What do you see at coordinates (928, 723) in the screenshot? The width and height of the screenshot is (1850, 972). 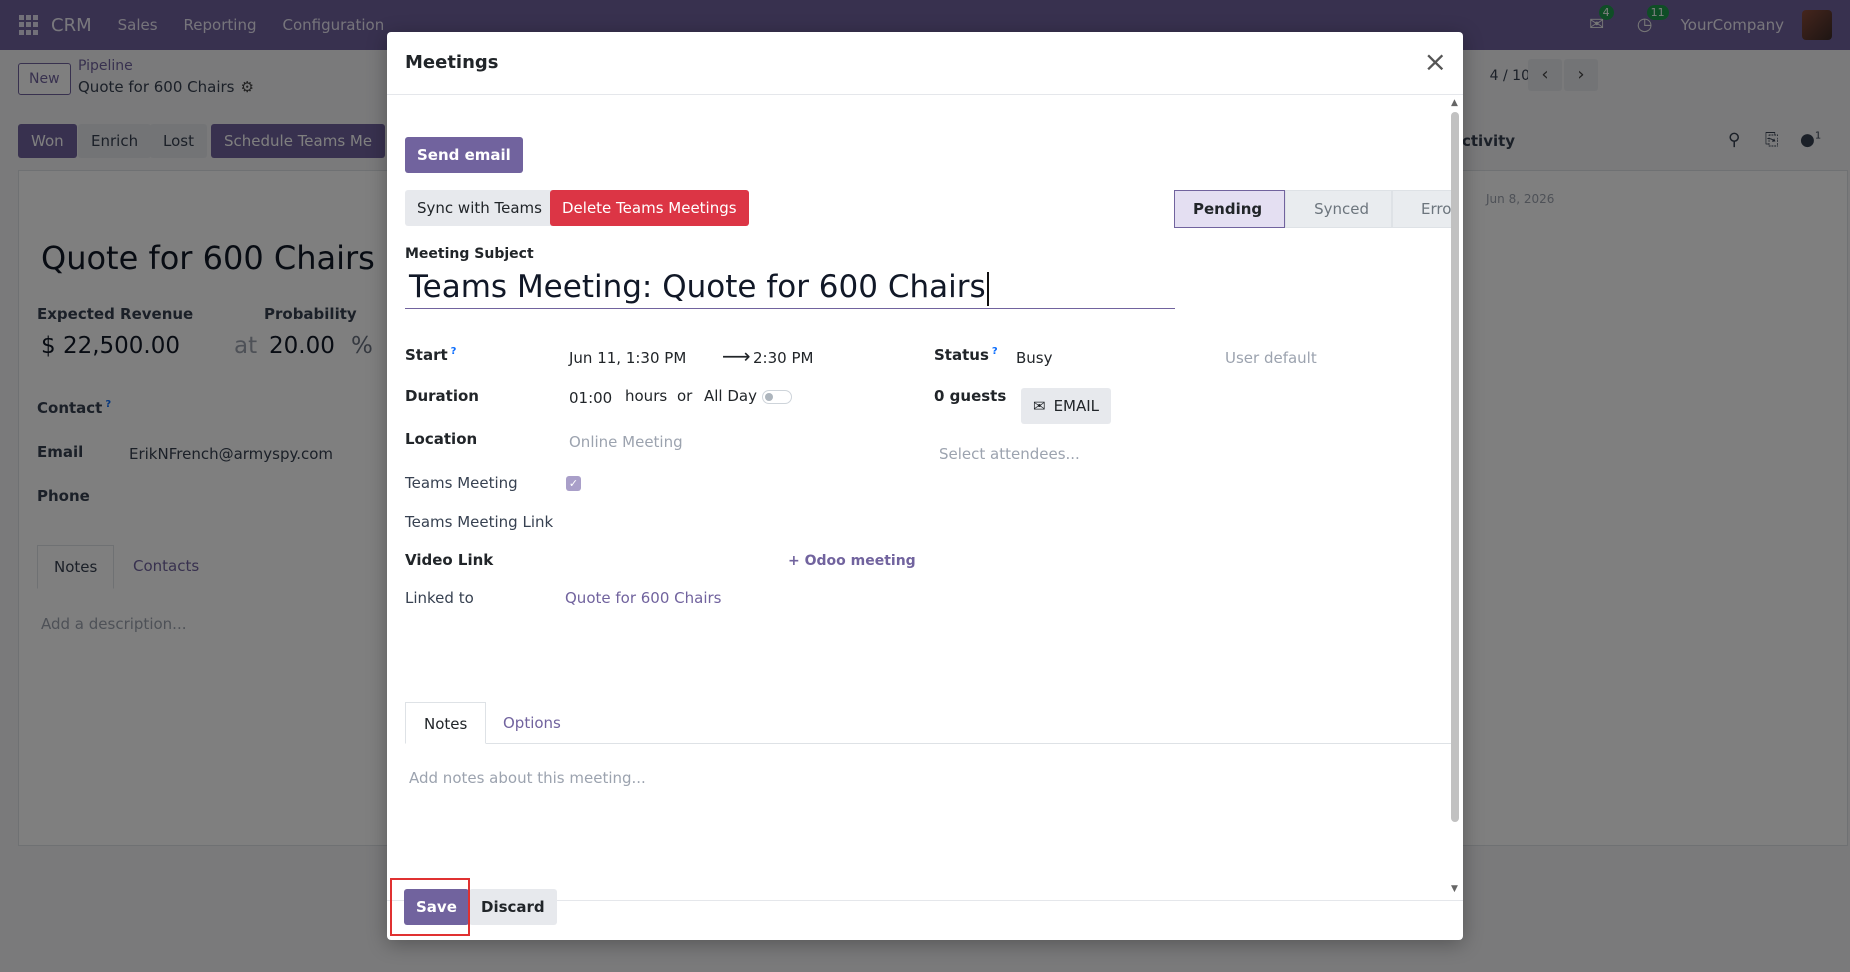 I see `modal-tabs: Notes Options` at bounding box center [928, 723].